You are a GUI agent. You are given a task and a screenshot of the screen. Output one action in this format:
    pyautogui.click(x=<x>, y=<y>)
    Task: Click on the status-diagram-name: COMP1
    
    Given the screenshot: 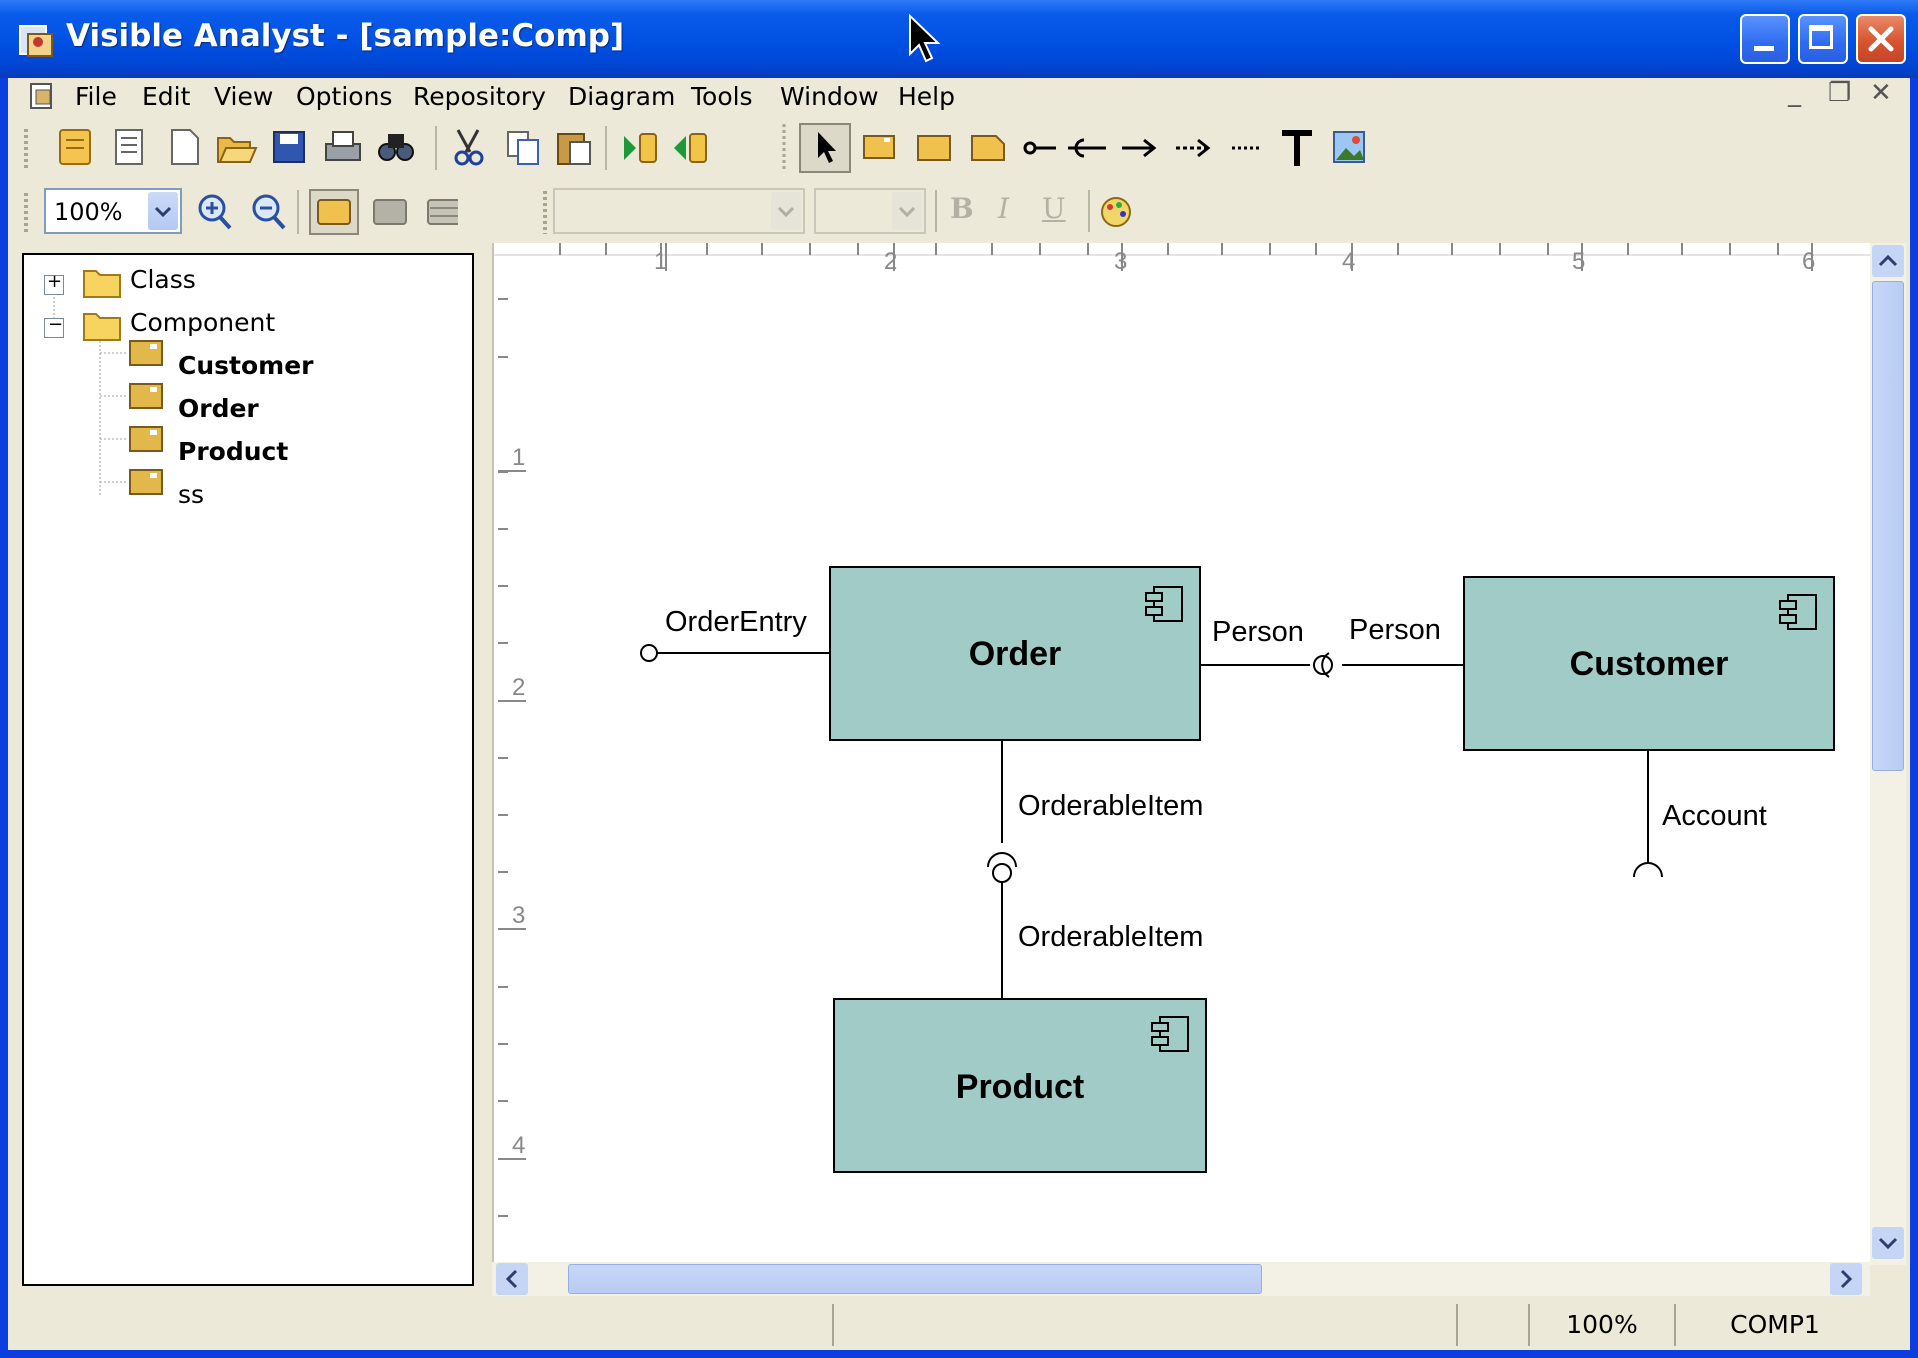 What is the action you would take?
    pyautogui.click(x=1774, y=1325)
    